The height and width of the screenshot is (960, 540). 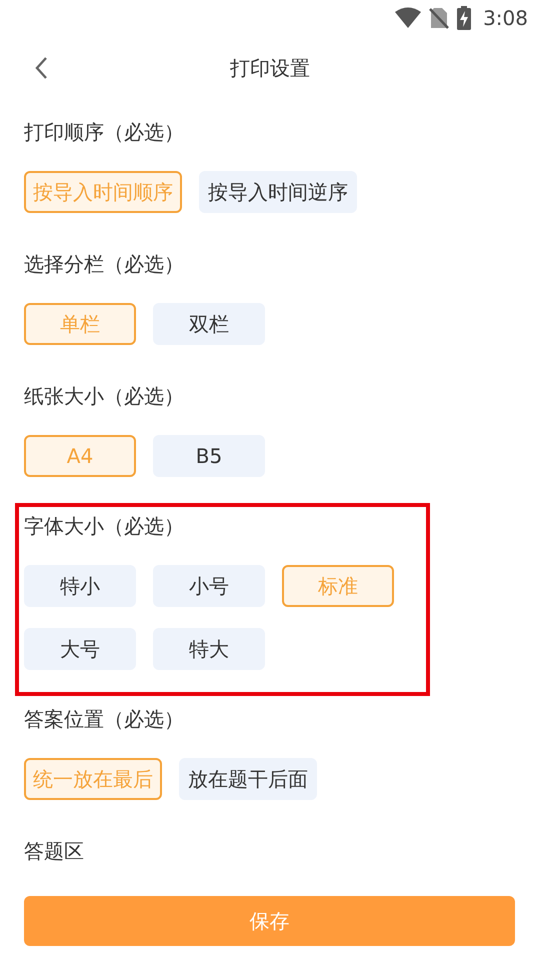 What do you see at coordinates (80, 586) in the screenshot?
I see `option-button: 特小` at bounding box center [80, 586].